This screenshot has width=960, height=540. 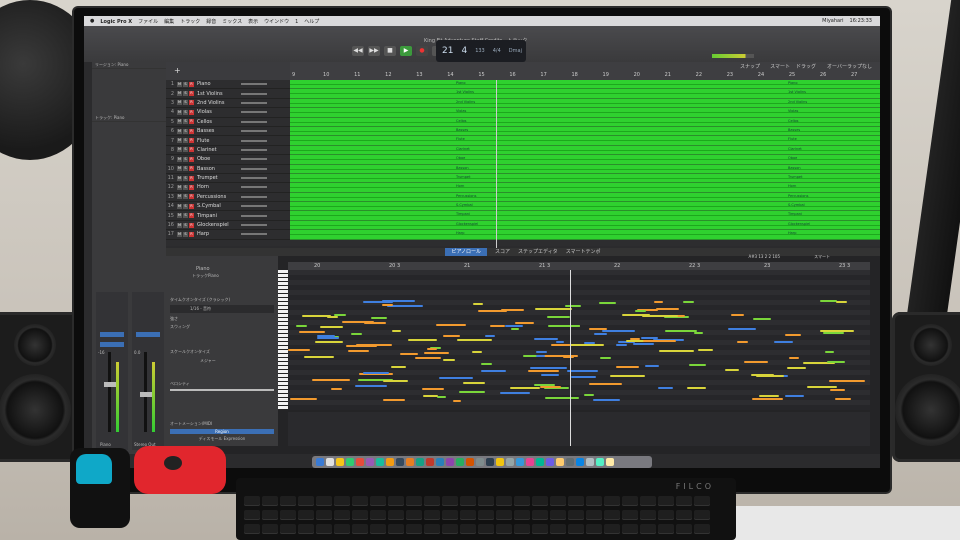 I want to click on track-header: 17 M S R Harp, so click(x=228, y=235).